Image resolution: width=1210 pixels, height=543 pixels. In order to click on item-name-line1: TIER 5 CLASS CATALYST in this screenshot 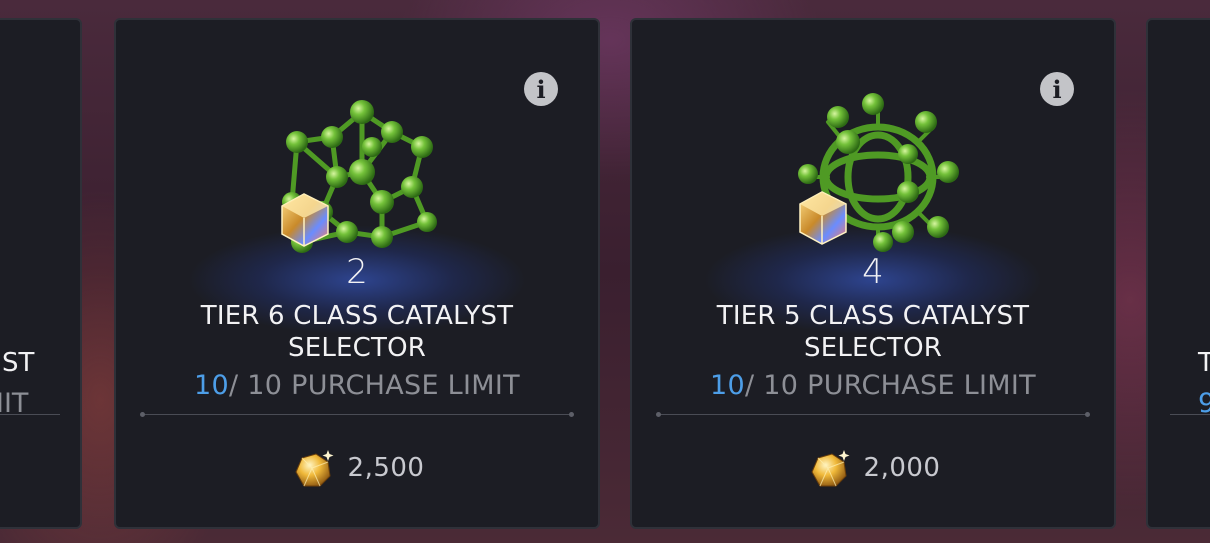, I will do `click(873, 316)`.